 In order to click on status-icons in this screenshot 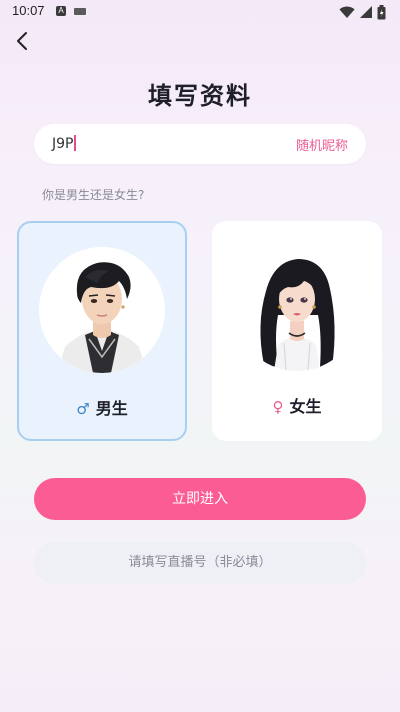, I will do `click(362, 12)`.